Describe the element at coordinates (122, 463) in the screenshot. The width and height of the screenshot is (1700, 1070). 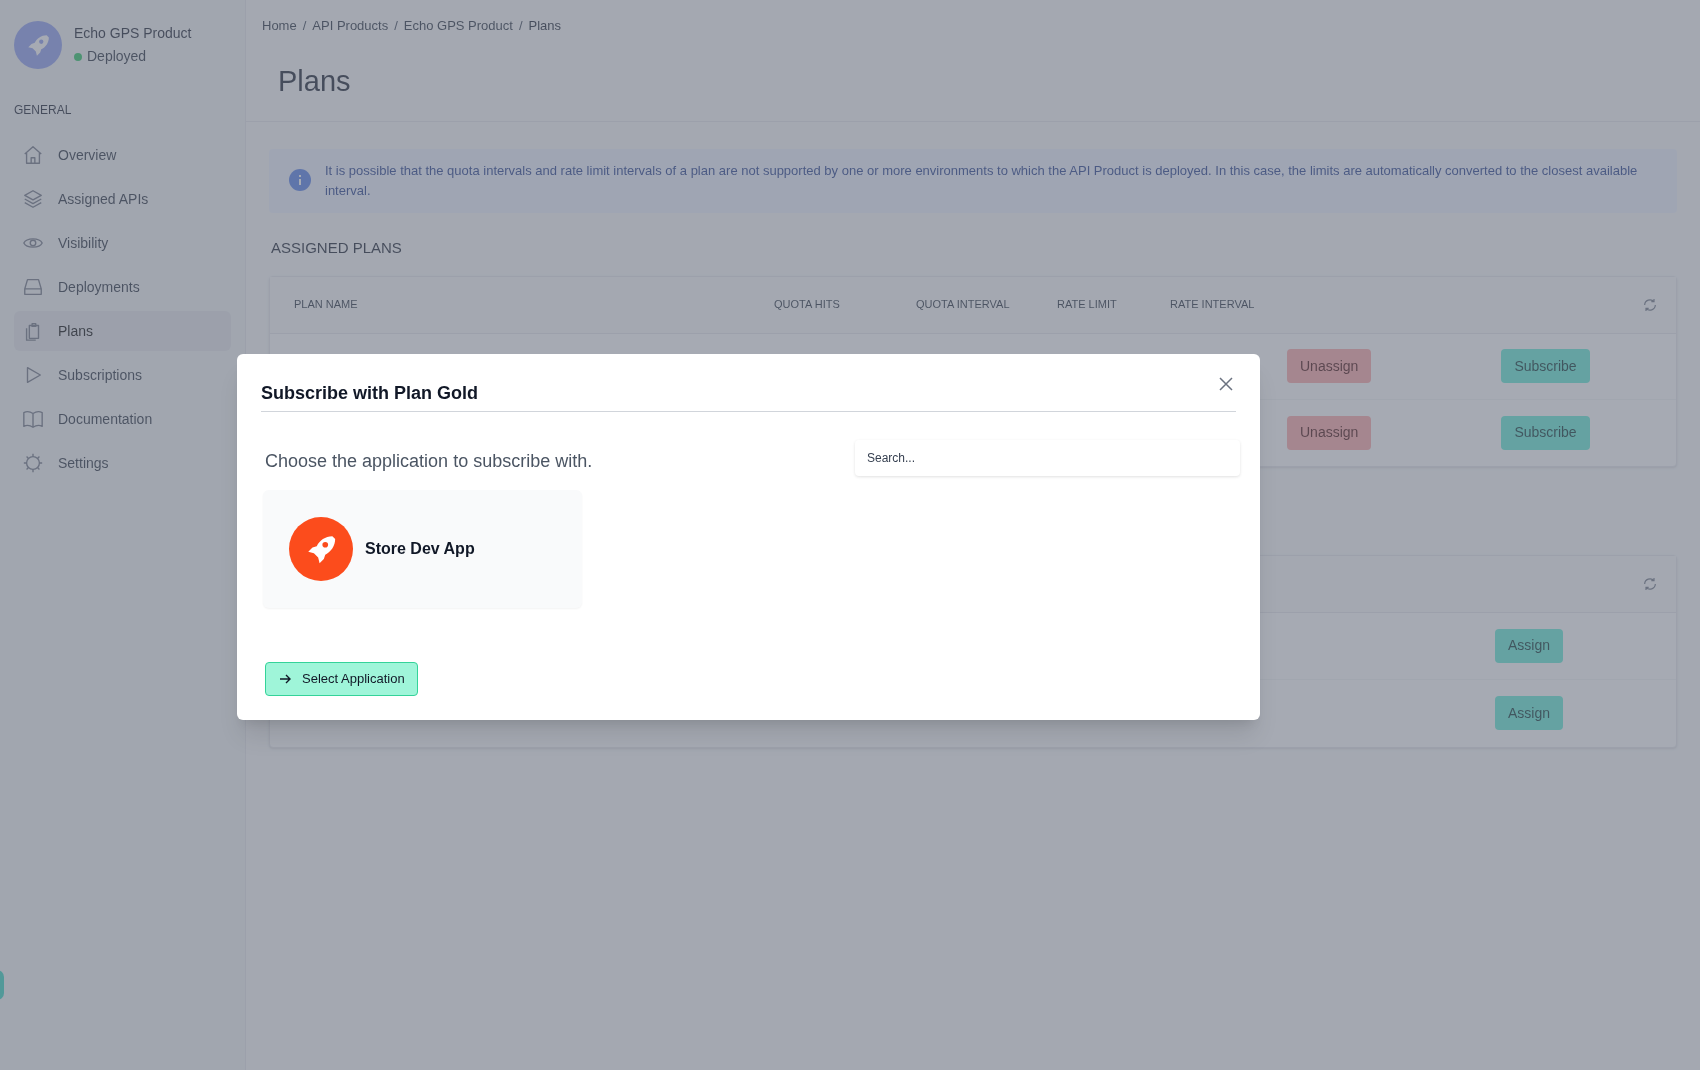
I see `sidebar-item: Settings` at that location.